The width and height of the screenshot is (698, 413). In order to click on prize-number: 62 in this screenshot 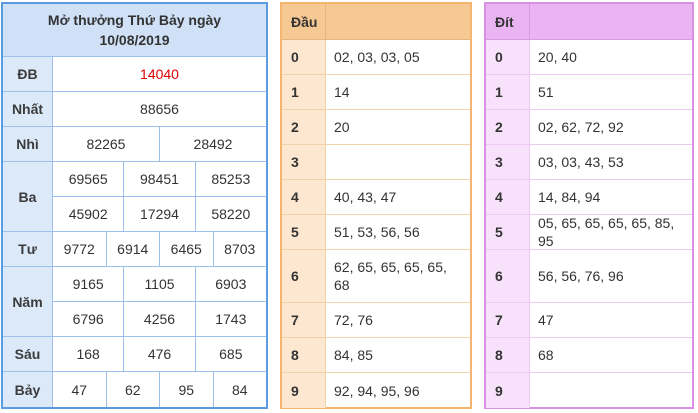, I will do `click(132, 389)`.